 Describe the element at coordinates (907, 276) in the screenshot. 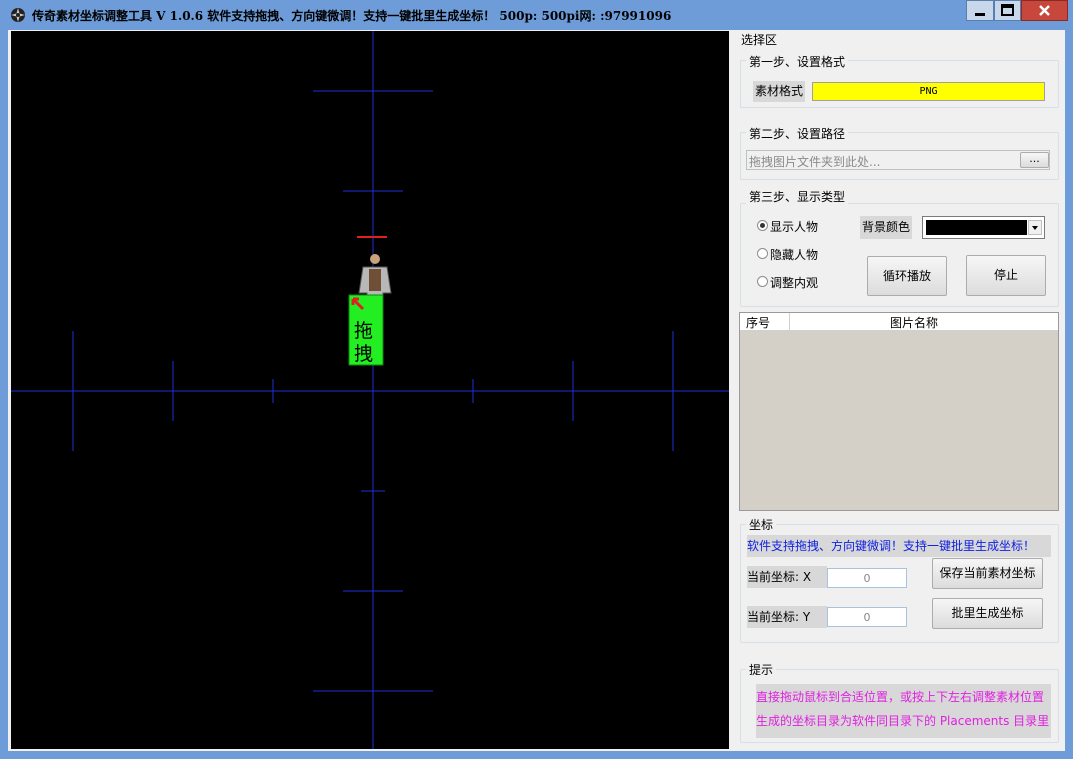

I see `loop-play-button: 循环播放` at that location.